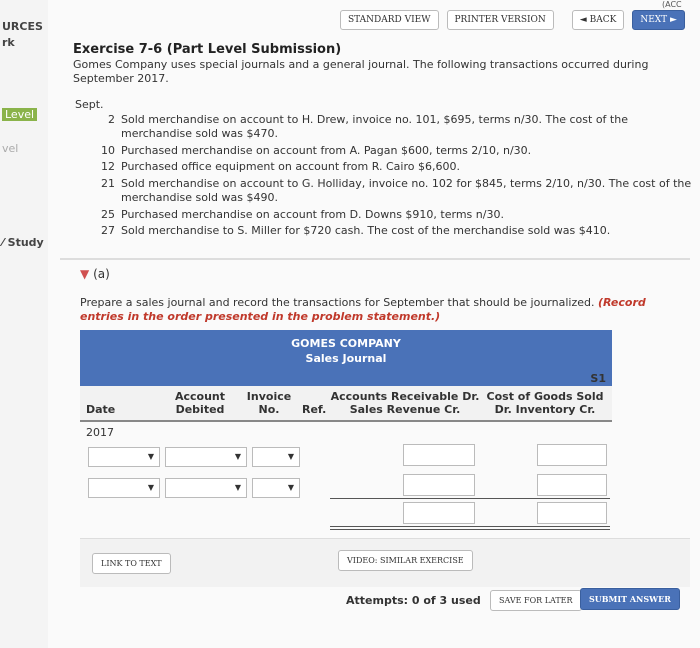 The height and width of the screenshot is (648, 700). I want to click on sidebar-work: rk, so click(8, 42).